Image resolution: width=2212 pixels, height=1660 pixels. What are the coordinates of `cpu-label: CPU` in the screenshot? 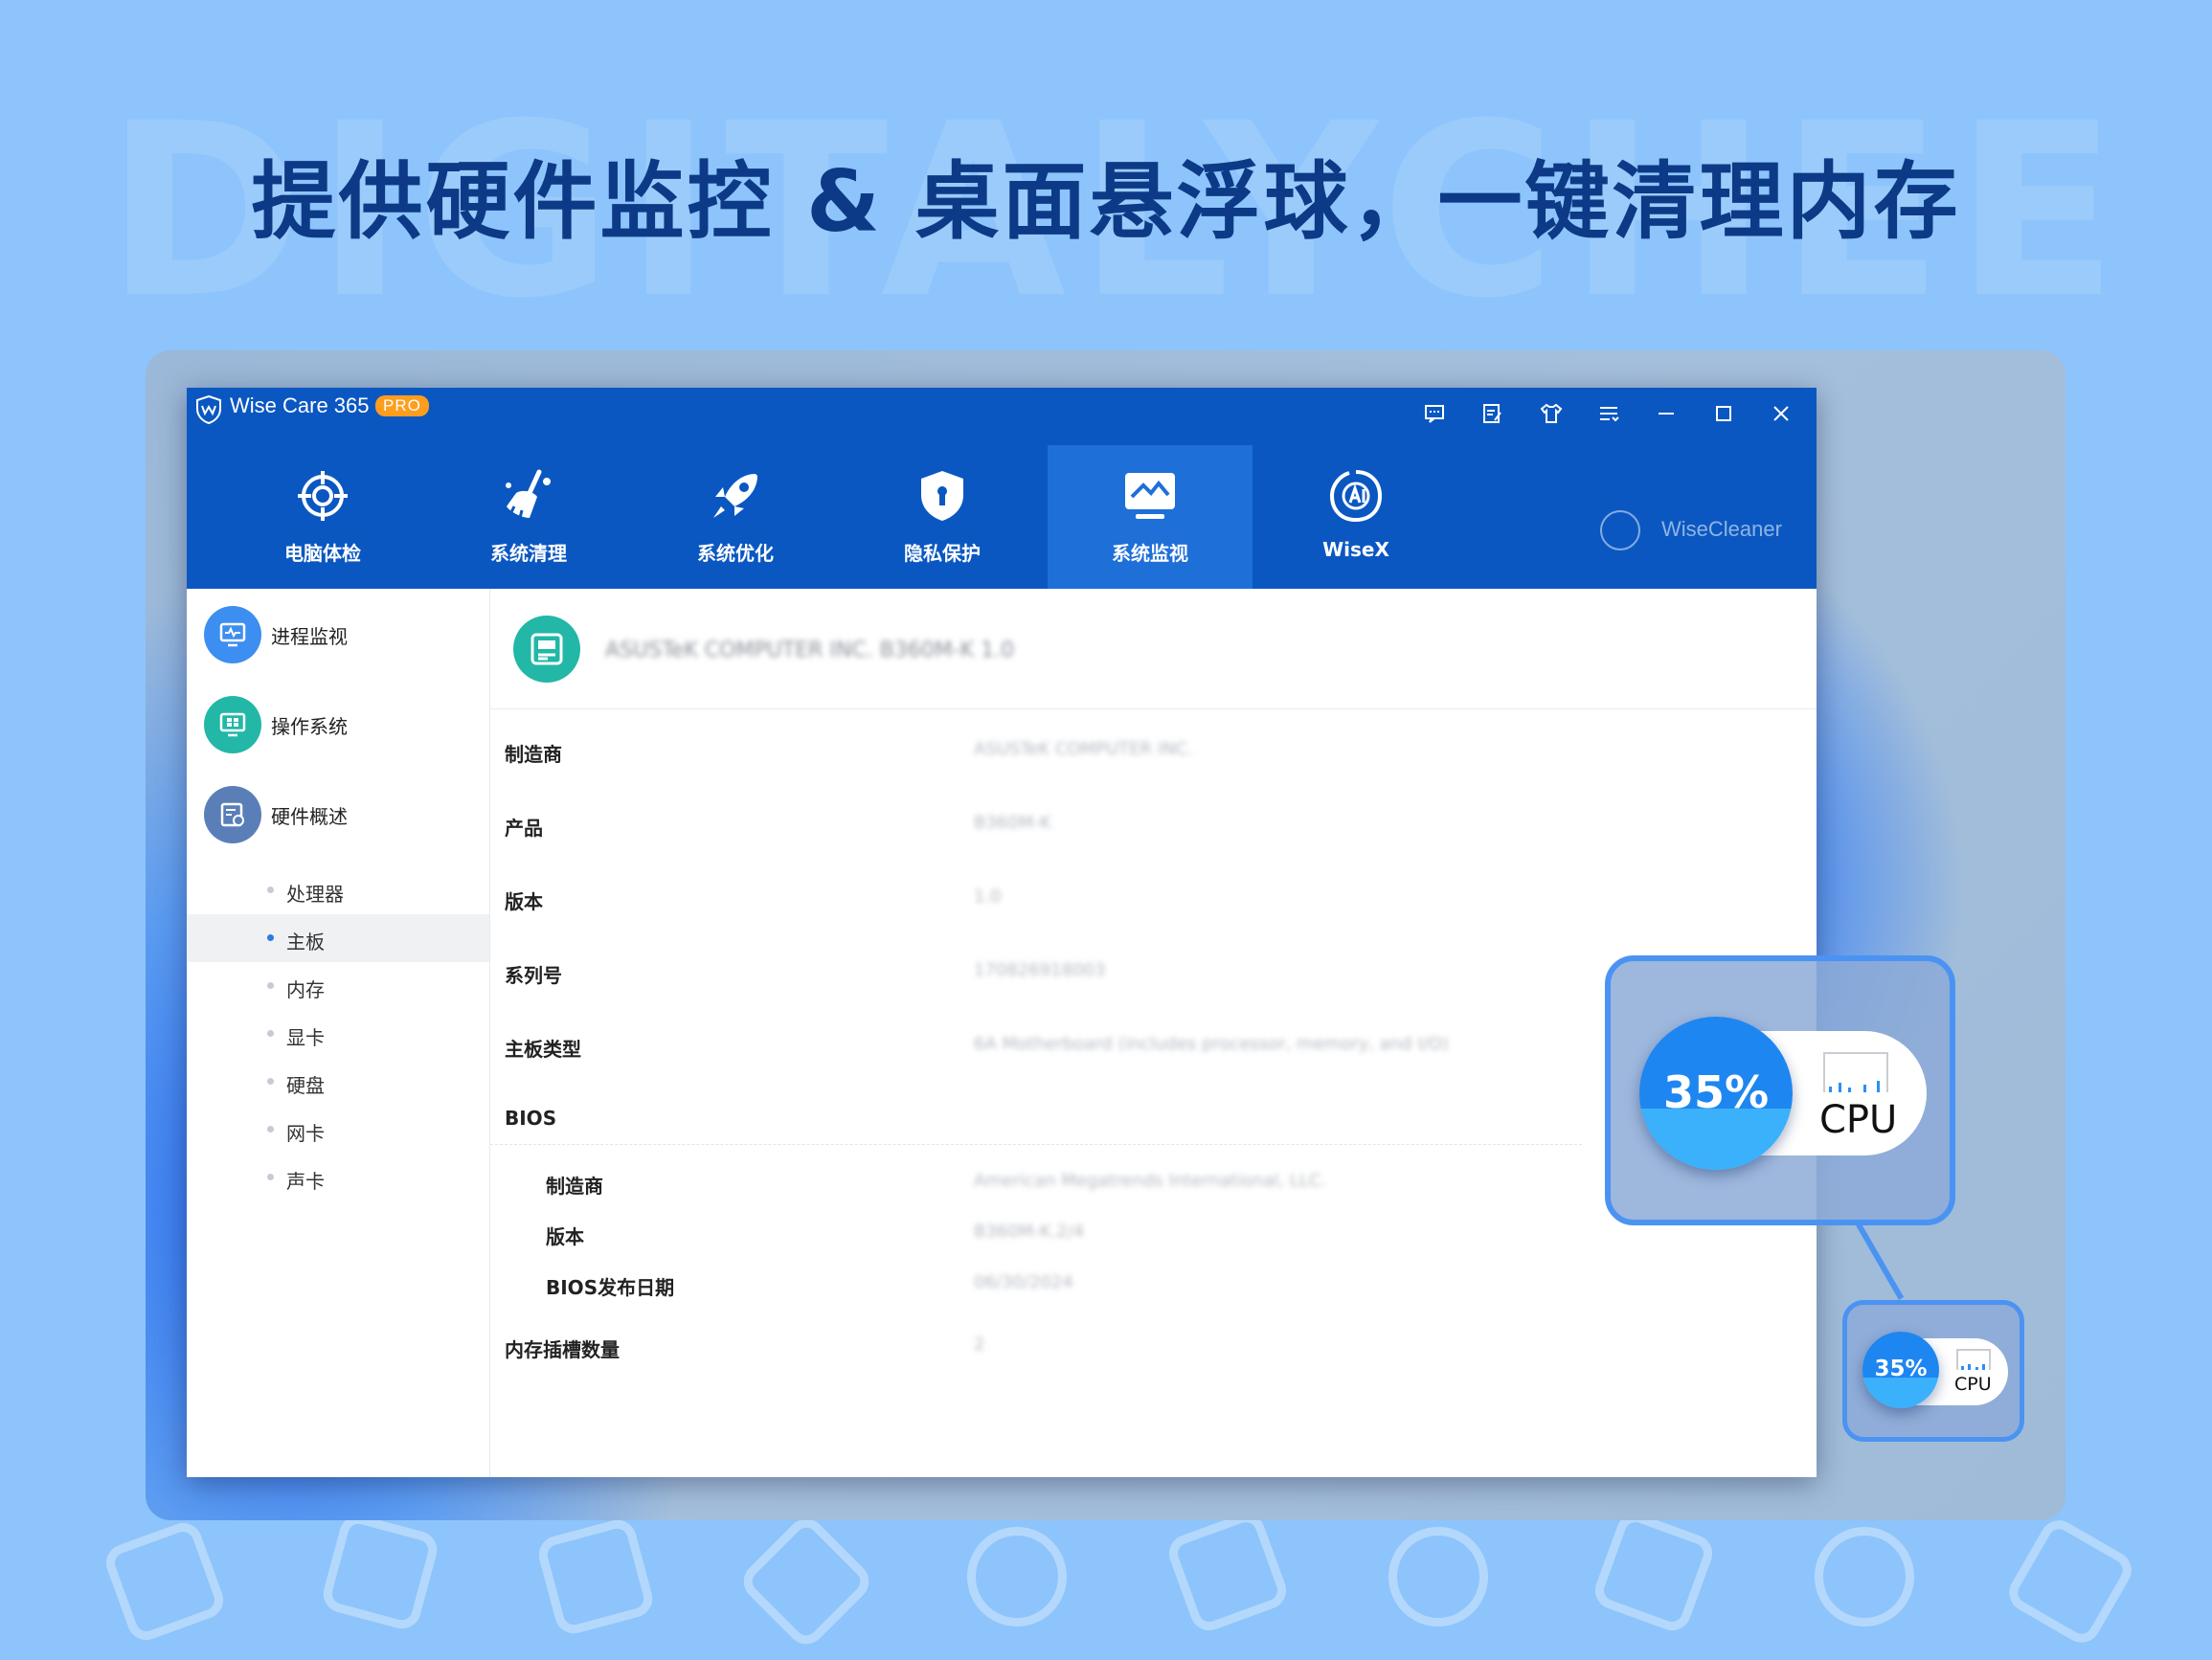 It's located at (1858, 1120).